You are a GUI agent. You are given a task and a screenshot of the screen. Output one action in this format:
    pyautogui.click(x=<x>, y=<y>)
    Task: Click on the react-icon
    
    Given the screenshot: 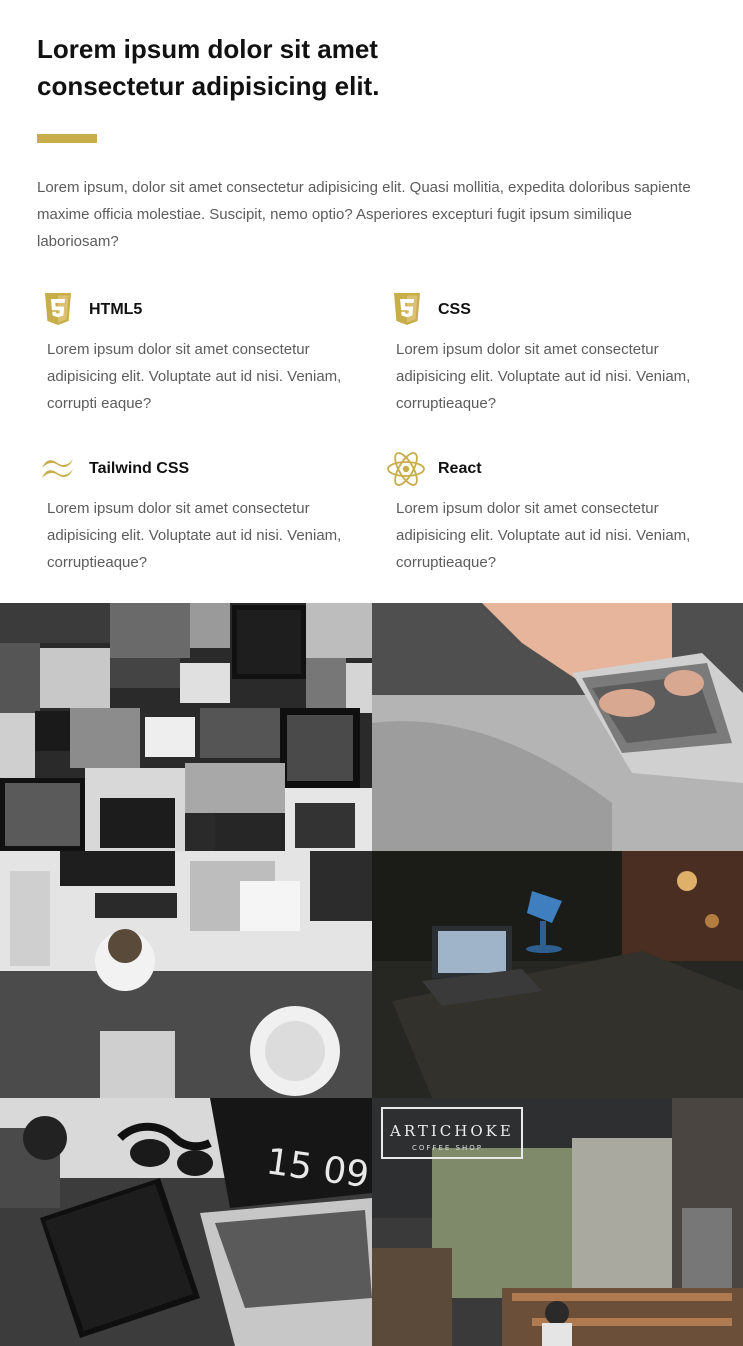 What is the action you would take?
    pyautogui.click(x=407, y=469)
    